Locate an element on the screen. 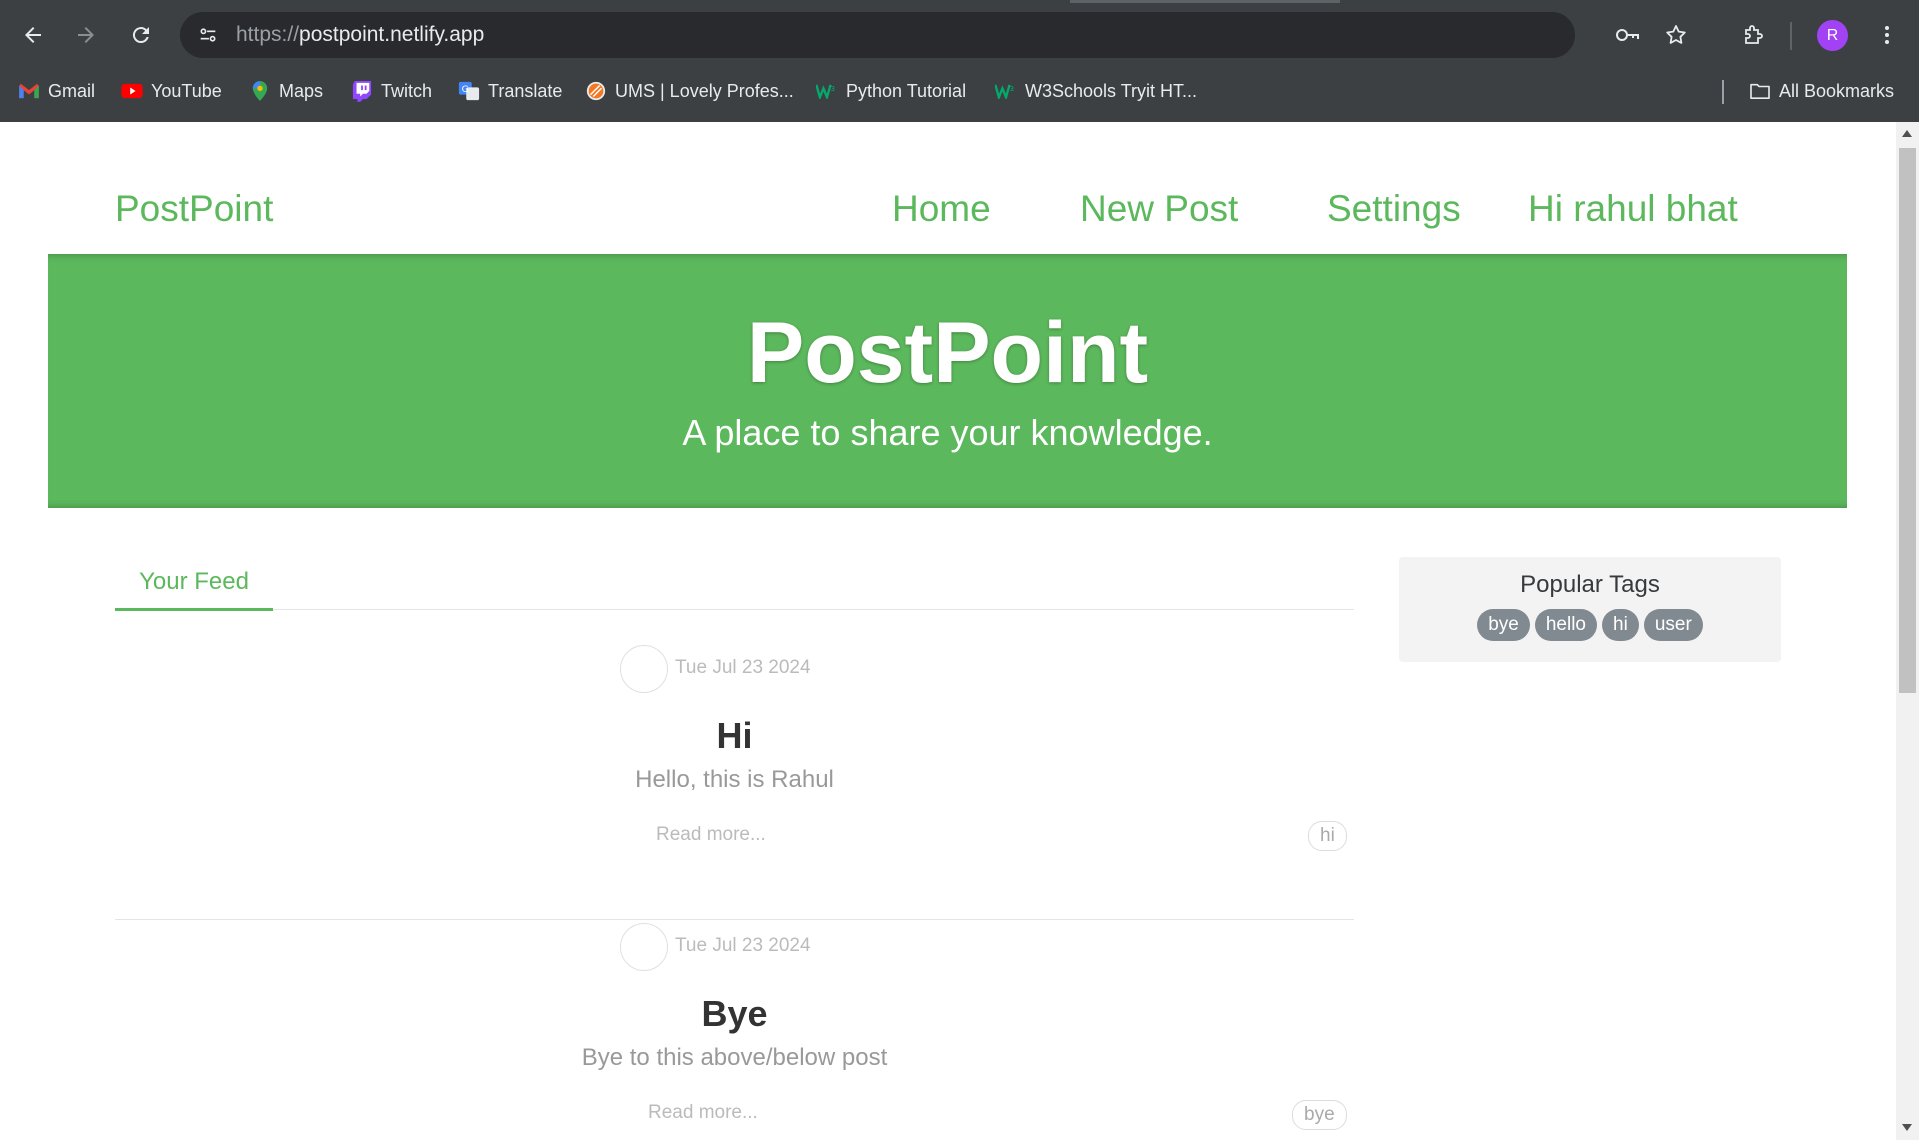  back-arrow-icon is located at coordinates (33, 35).